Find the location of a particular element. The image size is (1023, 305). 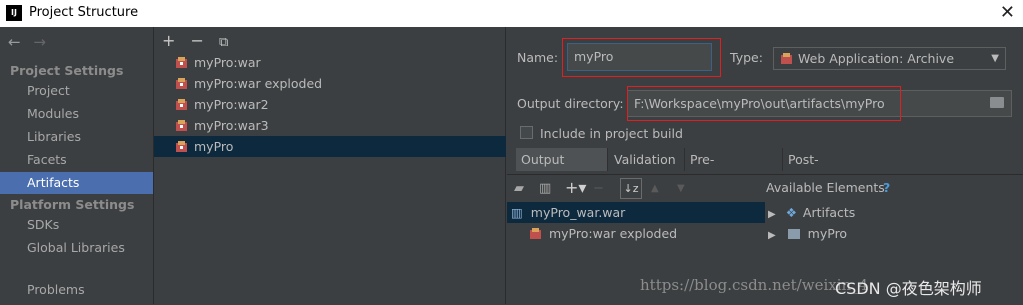

available-row-artifacts: ▶ ❖ Artifacts is located at coordinates (811, 212).